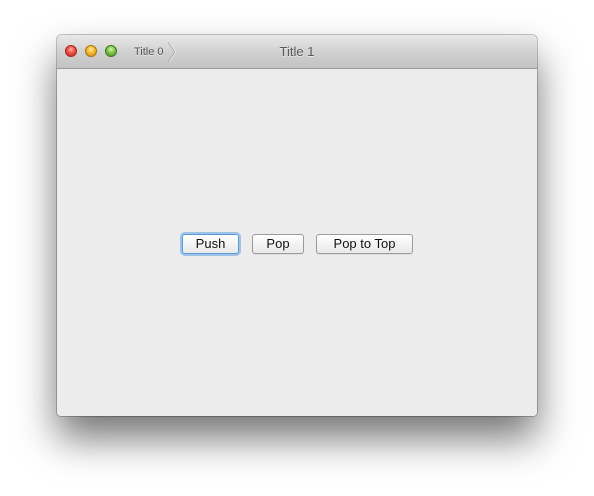  I want to click on title-bar: Title 0 Title 1, so click(297, 52).